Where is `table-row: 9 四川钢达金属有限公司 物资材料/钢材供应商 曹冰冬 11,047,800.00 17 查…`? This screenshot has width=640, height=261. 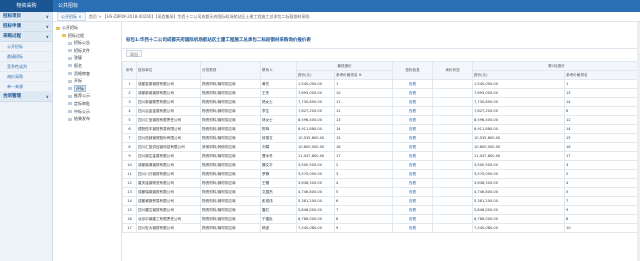 table-row: 9 四川钢达金属有限公司 物资材料/钢材供应商 曹冰冬 11,047,800.00 17 查… is located at coordinates (381, 156).